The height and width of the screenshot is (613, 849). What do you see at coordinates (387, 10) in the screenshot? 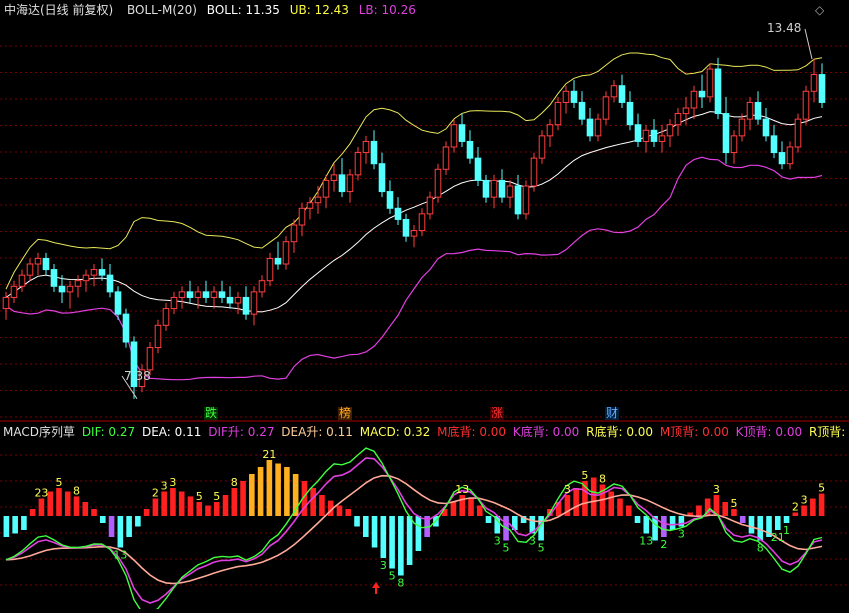
I see `lb-value: LB: 10.26` at bounding box center [387, 10].